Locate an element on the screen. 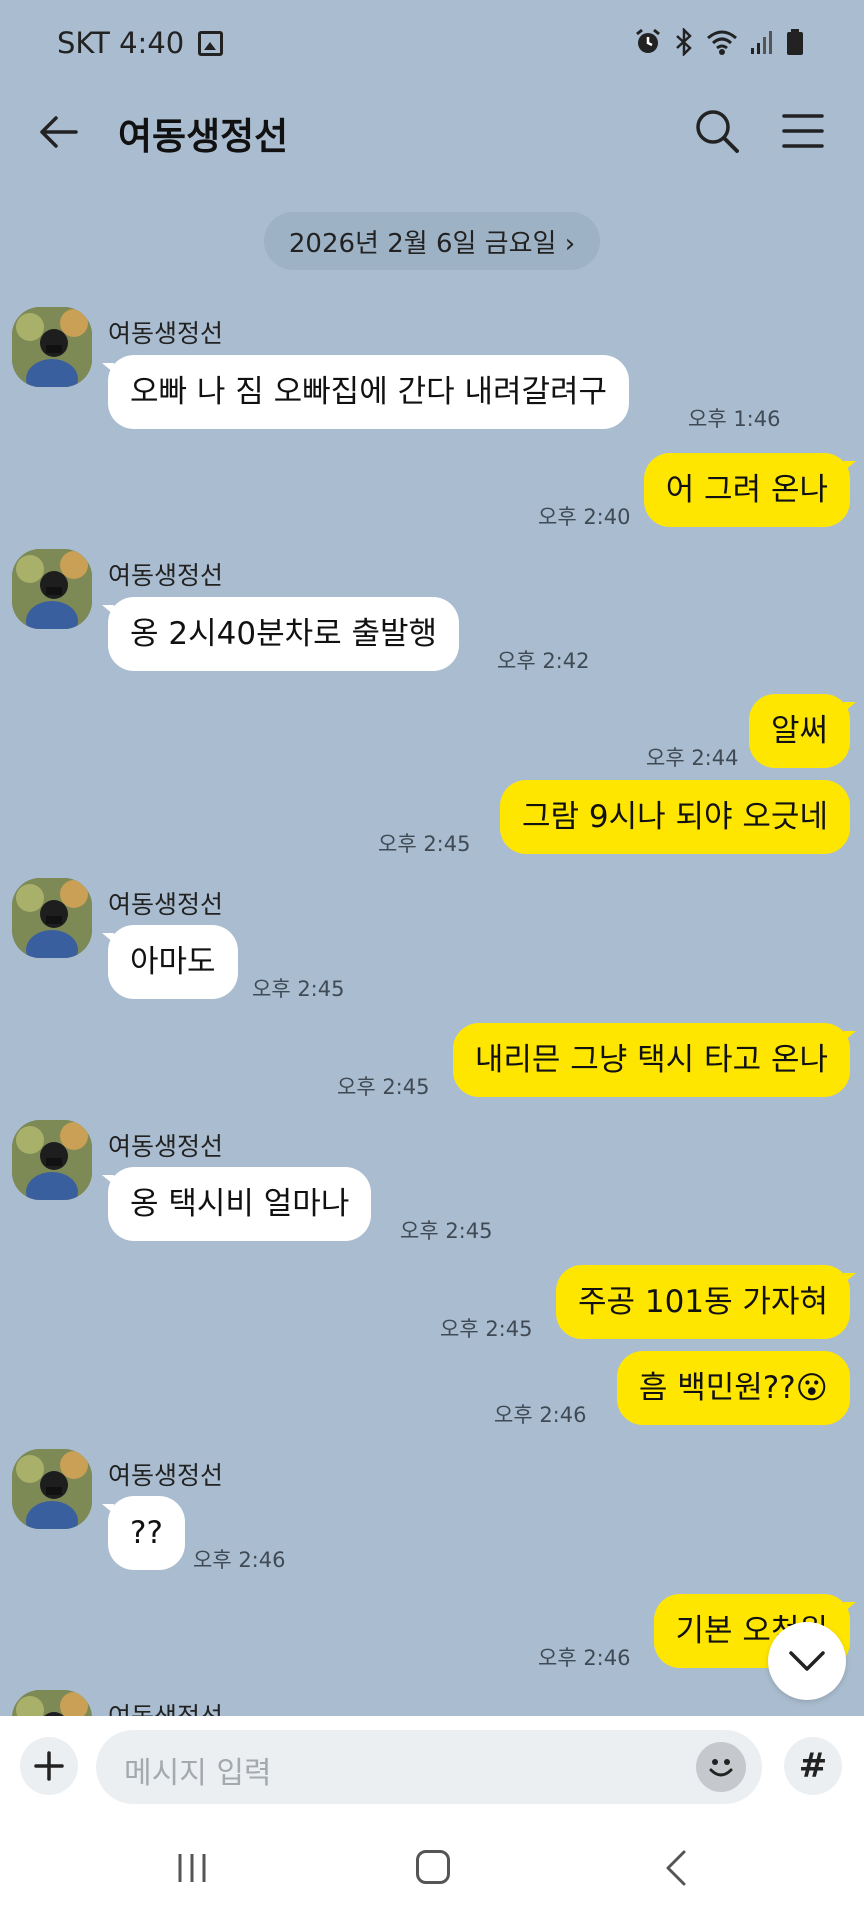  hash-button: # is located at coordinates (813, 1766).